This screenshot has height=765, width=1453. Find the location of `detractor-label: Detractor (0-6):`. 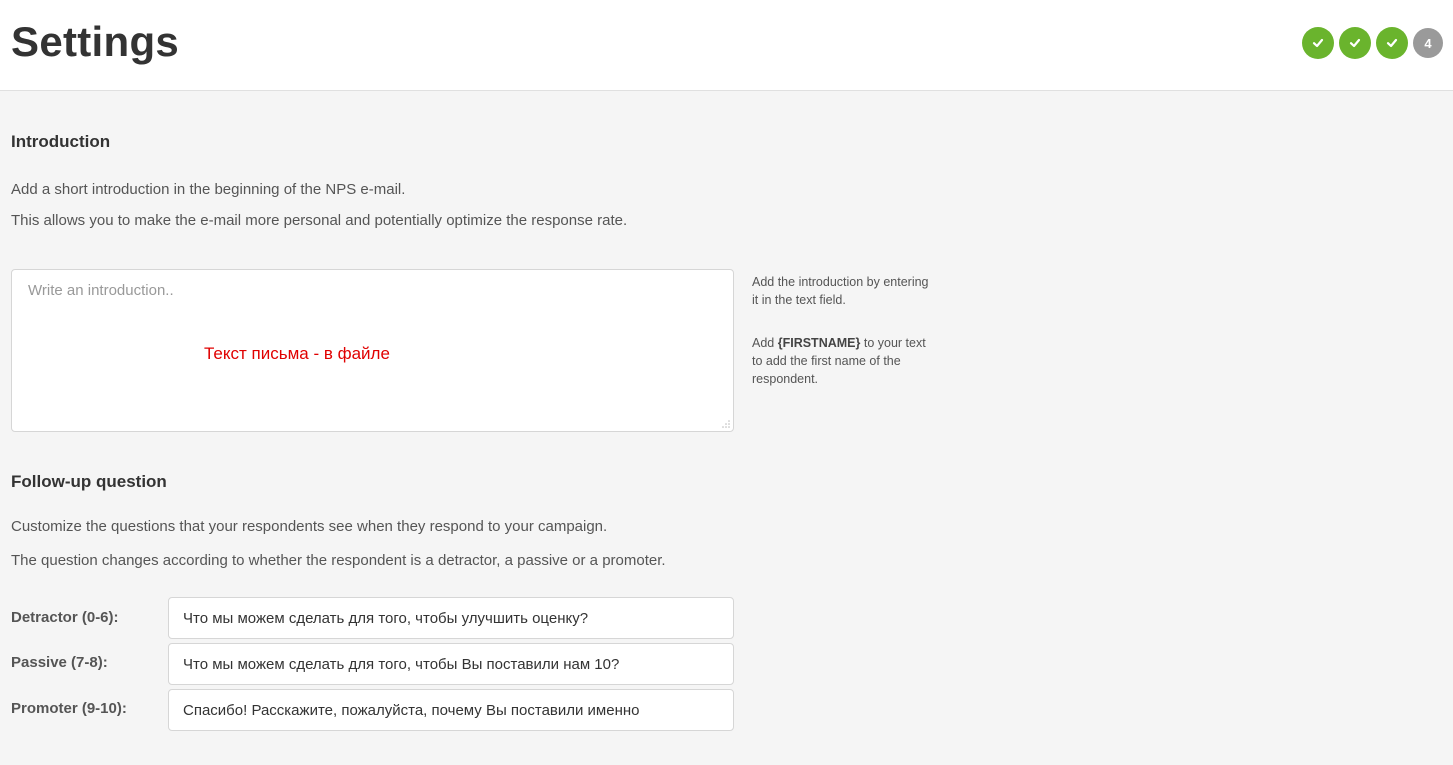

detractor-label: Detractor (0-6): is located at coordinates (65, 617).